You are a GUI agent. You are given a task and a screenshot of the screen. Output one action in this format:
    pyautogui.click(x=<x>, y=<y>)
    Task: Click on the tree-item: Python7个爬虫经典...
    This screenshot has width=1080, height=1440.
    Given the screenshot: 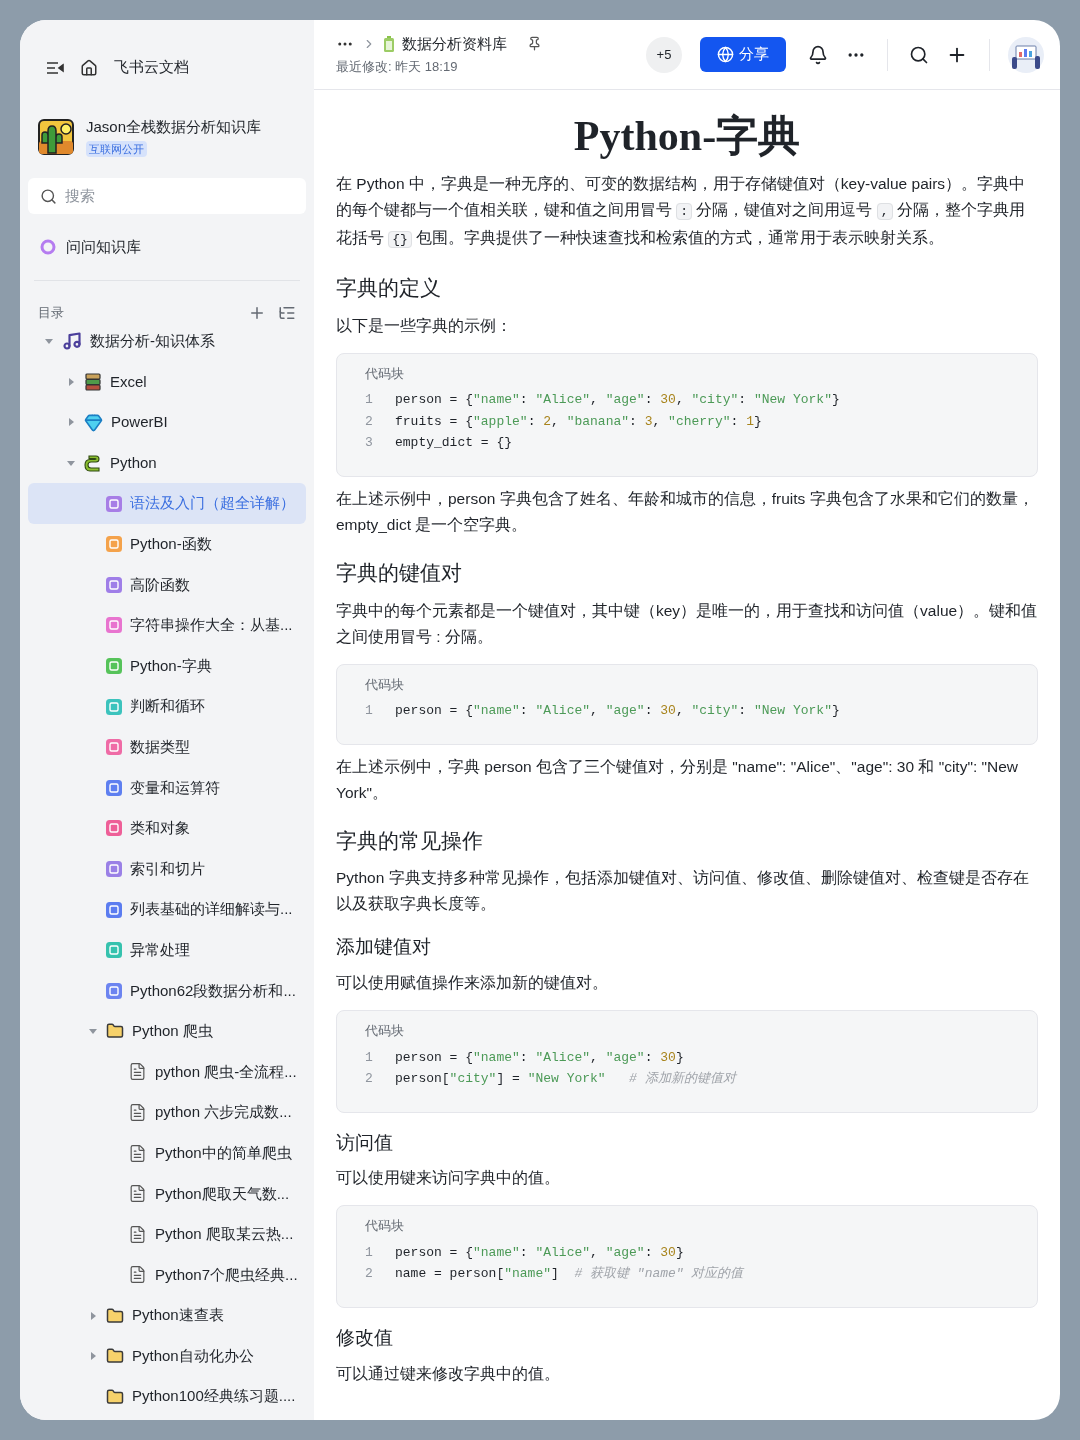 What is the action you would take?
    pyautogui.click(x=167, y=1275)
    